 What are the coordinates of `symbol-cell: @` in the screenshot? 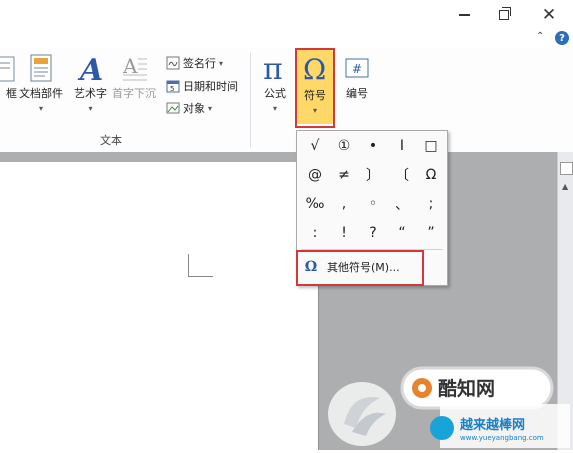 It's located at (315, 175).